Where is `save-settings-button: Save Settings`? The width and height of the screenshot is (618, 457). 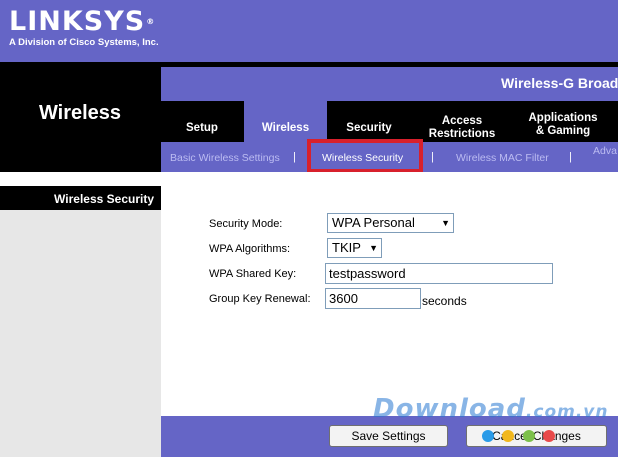 save-settings-button: Save Settings is located at coordinates (388, 436).